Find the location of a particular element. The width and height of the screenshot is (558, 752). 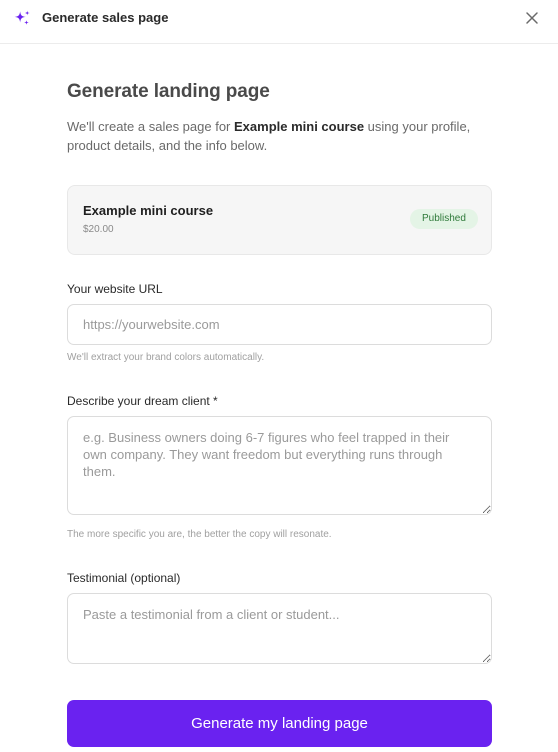

page-title: Generate landing page is located at coordinates (168, 91).